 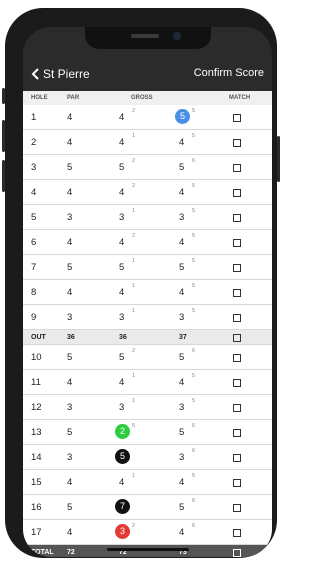 I want to click on mute-switch, so click(x=3, y=96).